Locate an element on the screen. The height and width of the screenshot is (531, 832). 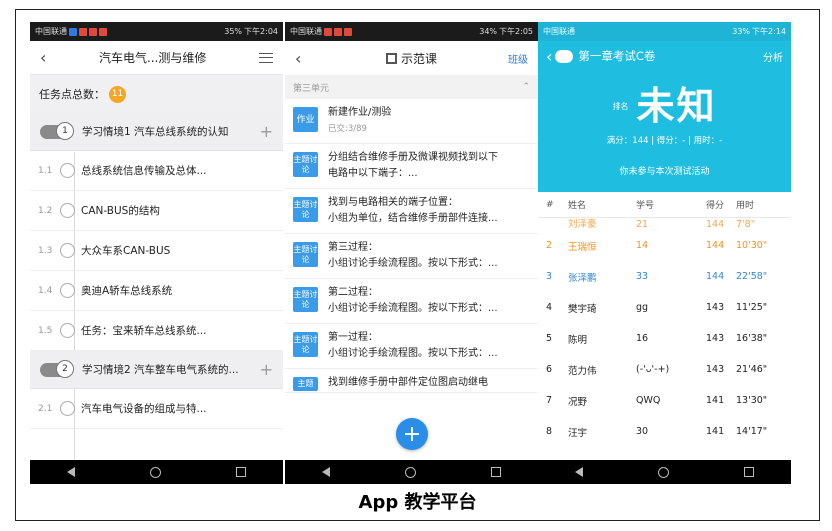
collapse-toggle: 2 is located at coordinates (57, 368).